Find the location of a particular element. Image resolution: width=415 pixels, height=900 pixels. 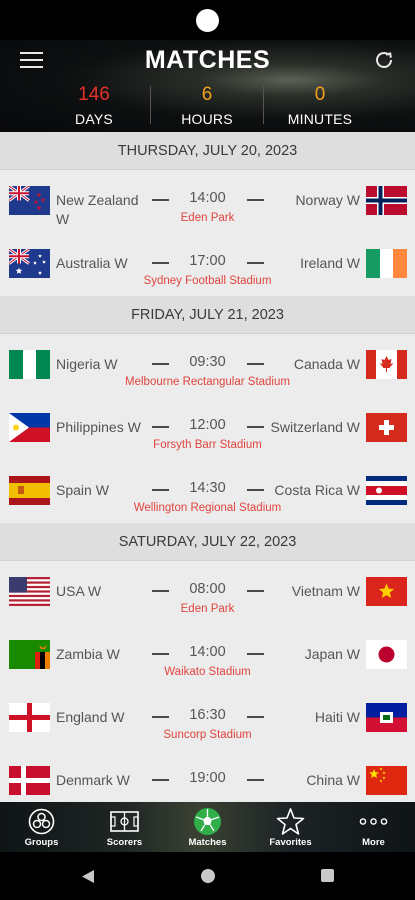

date-header: SATURDAY, JULY 22, 2023 is located at coordinates (207, 542).